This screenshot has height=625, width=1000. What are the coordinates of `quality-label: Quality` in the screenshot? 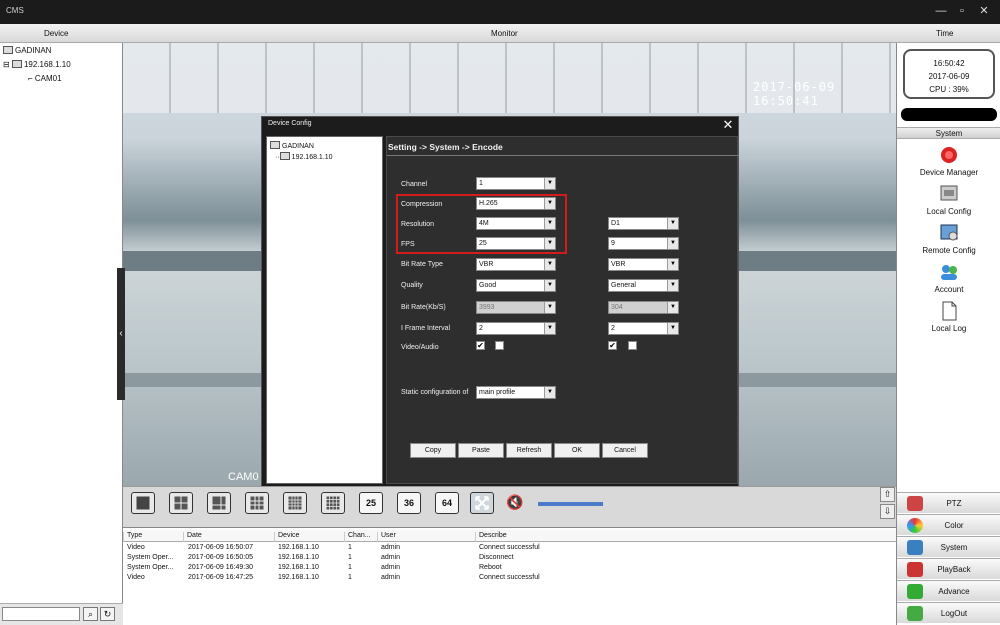 It's located at (412, 285).